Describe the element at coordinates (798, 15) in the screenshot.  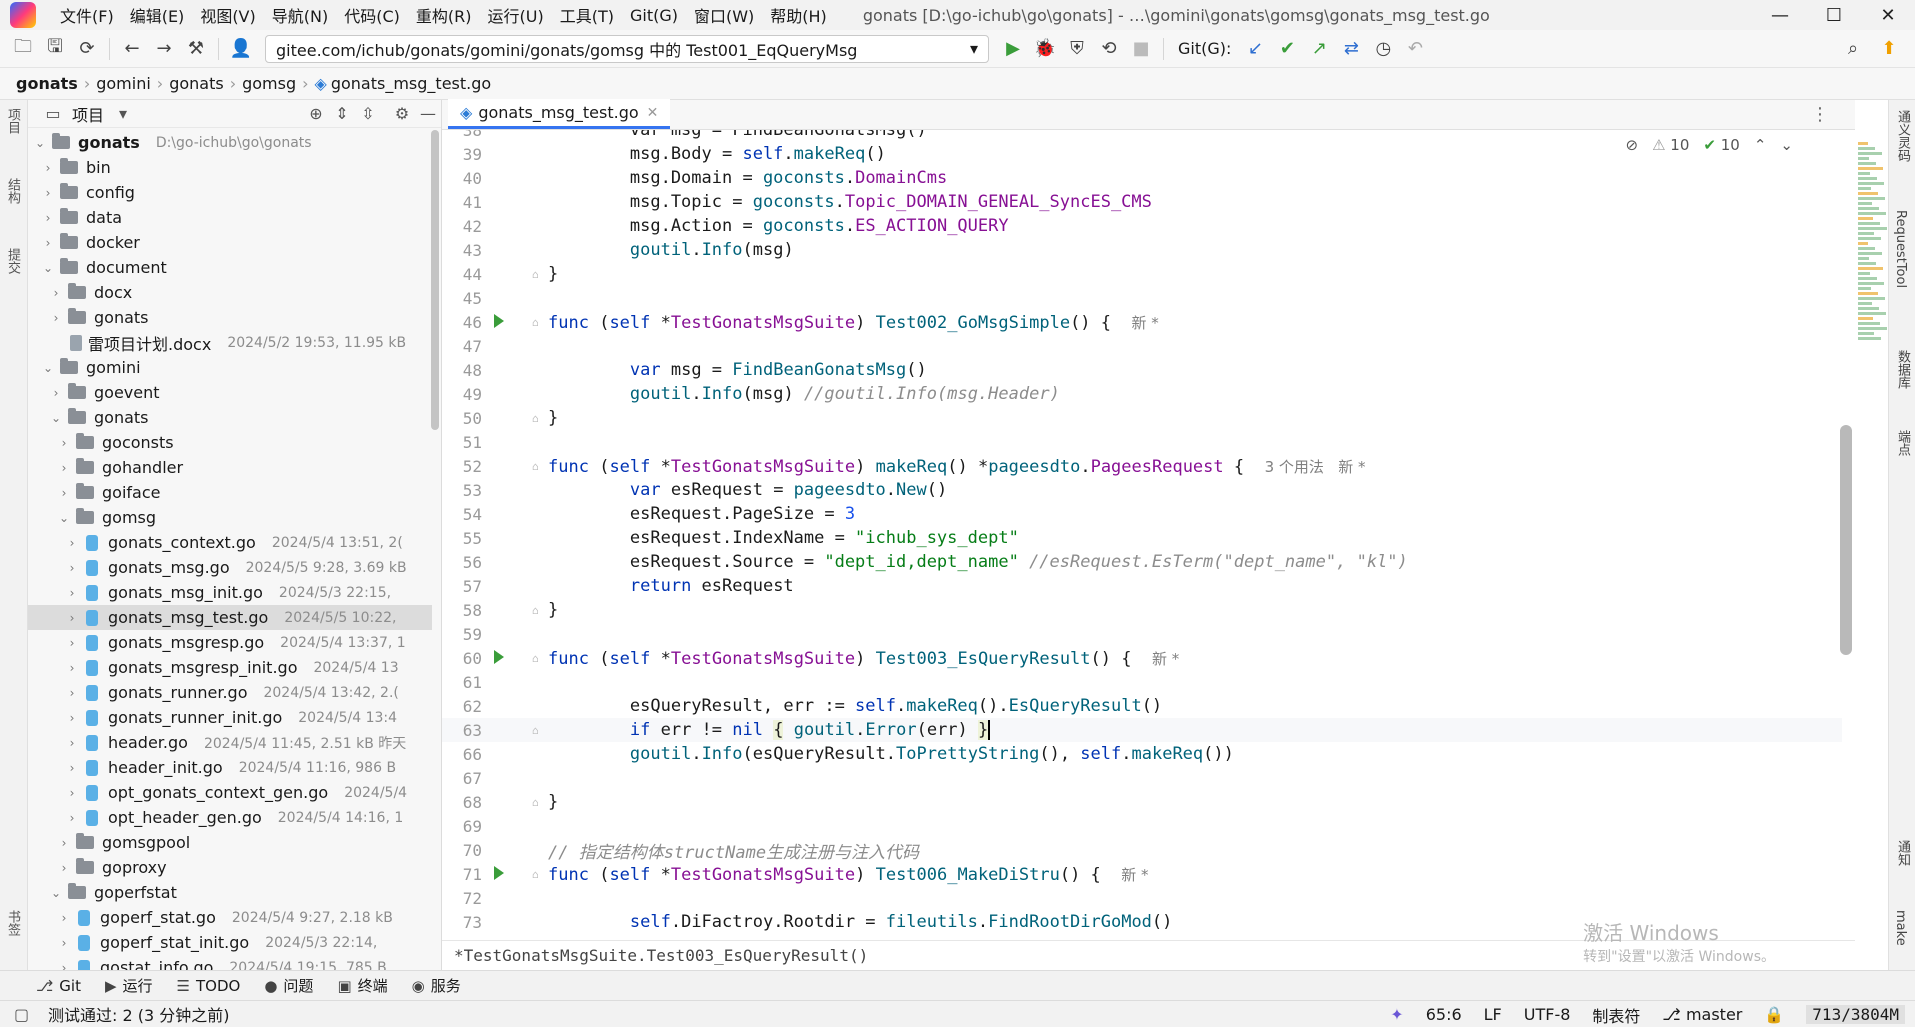
I see `menu-help: 帮助(H)` at that location.